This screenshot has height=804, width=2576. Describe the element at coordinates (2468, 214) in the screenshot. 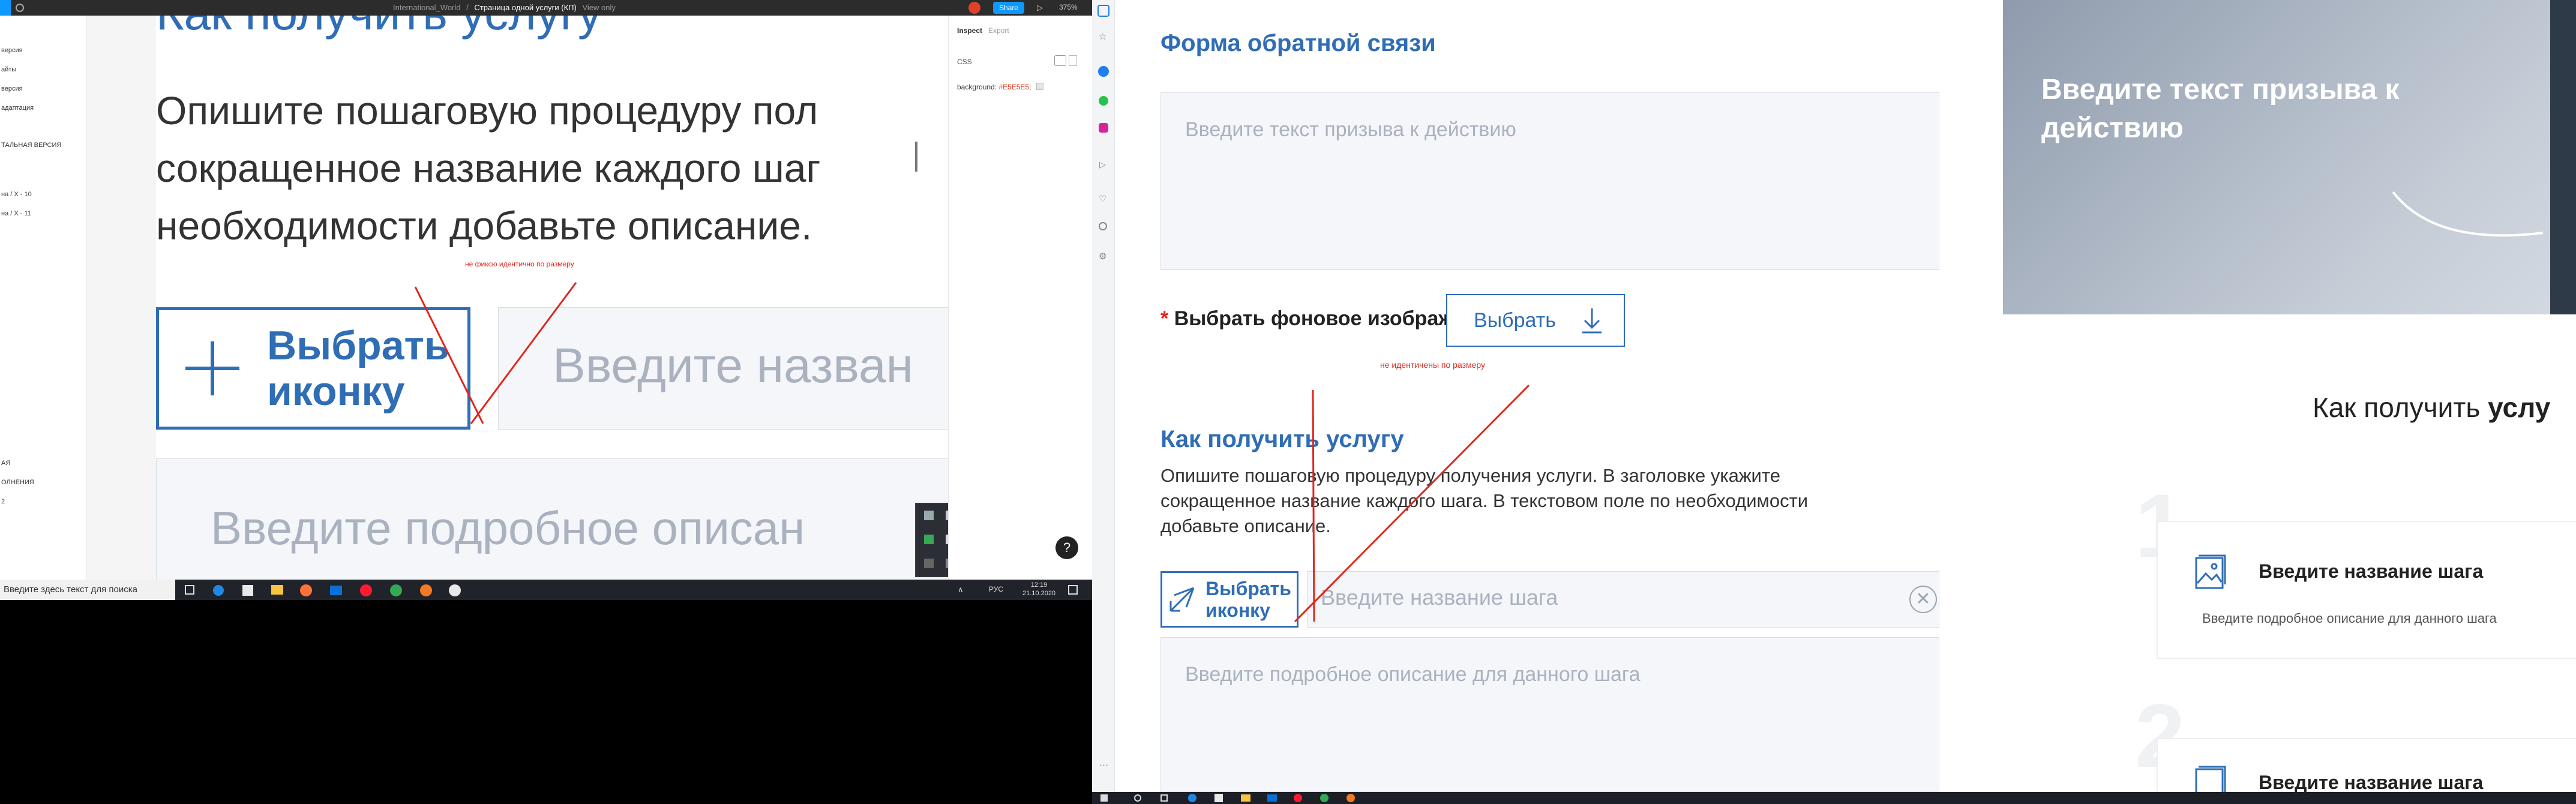

I see `decorative-curve` at that location.